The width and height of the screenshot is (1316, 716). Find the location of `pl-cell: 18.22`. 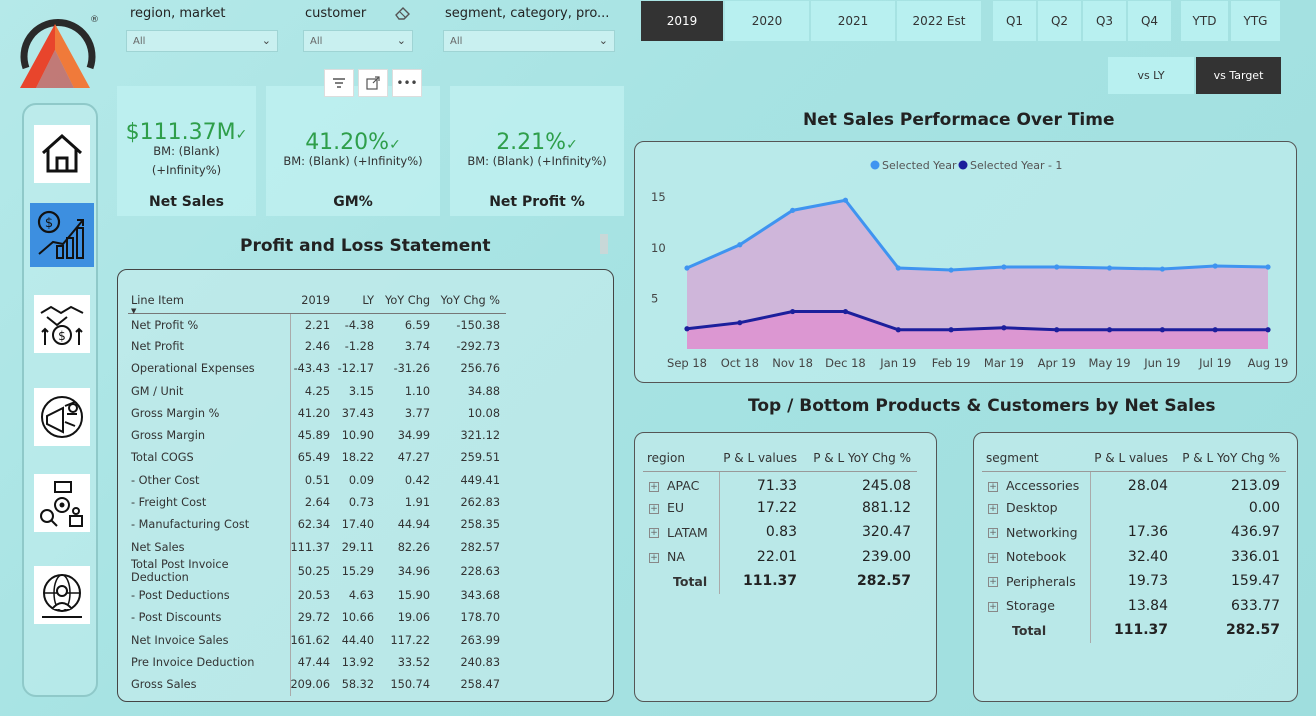

pl-cell: 18.22 is located at coordinates (358, 458).